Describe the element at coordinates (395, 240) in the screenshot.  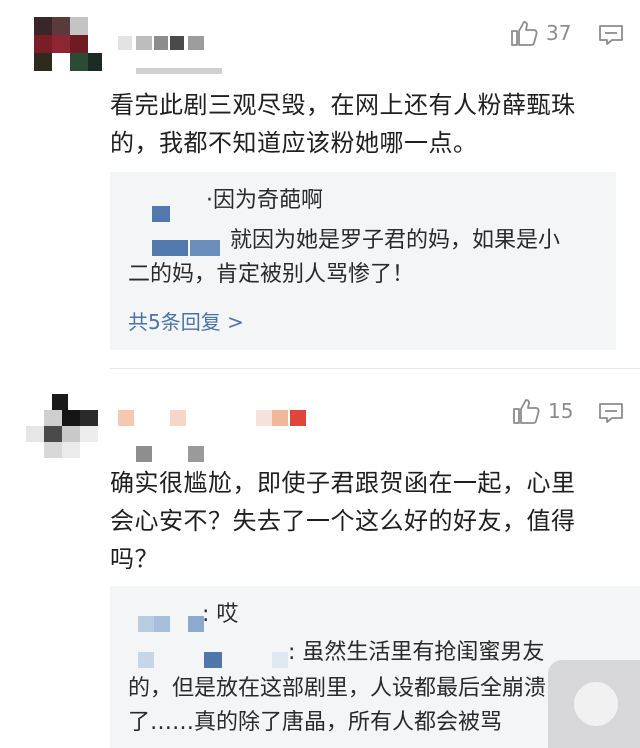
I see `reply-text: 就因为她是罗子君的妈，如果是小` at that location.